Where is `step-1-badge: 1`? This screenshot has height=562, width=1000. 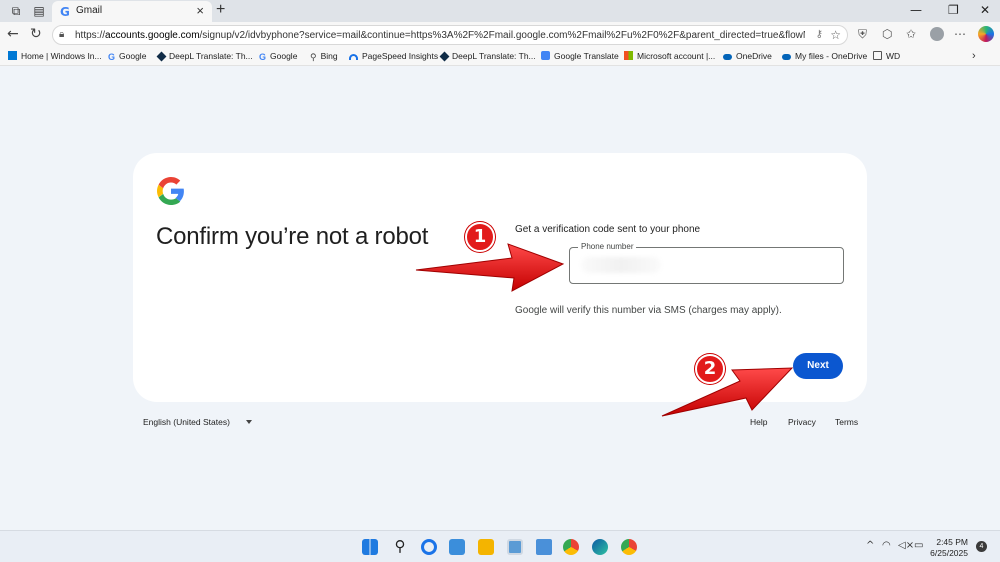
step-1-badge: 1 is located at coordinates (480, 237).